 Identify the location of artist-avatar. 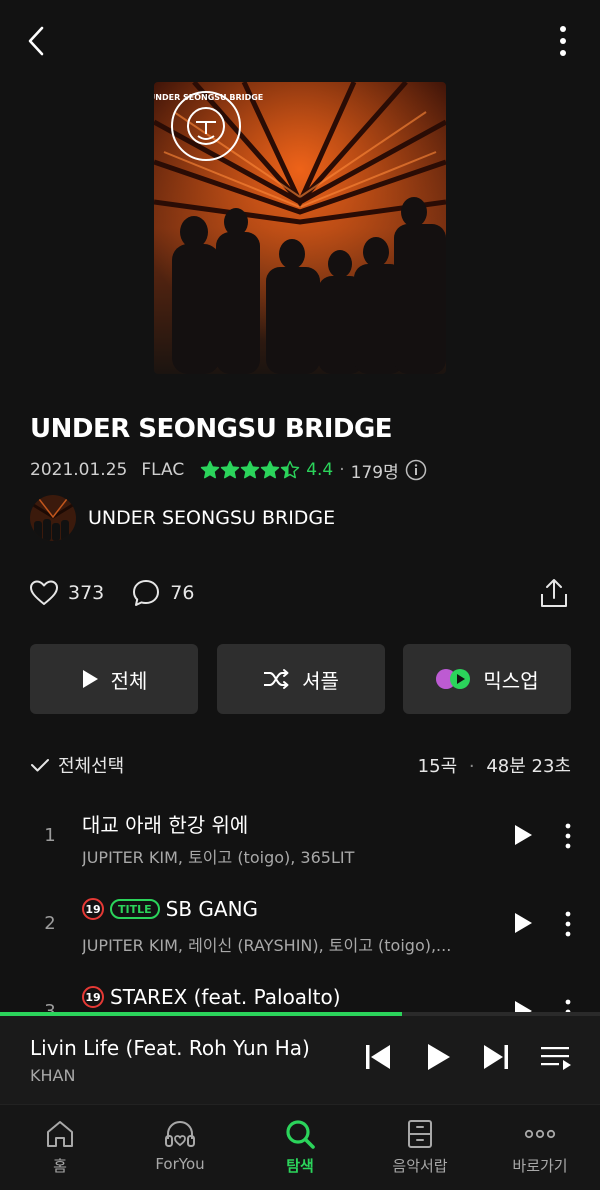
(53, 518).